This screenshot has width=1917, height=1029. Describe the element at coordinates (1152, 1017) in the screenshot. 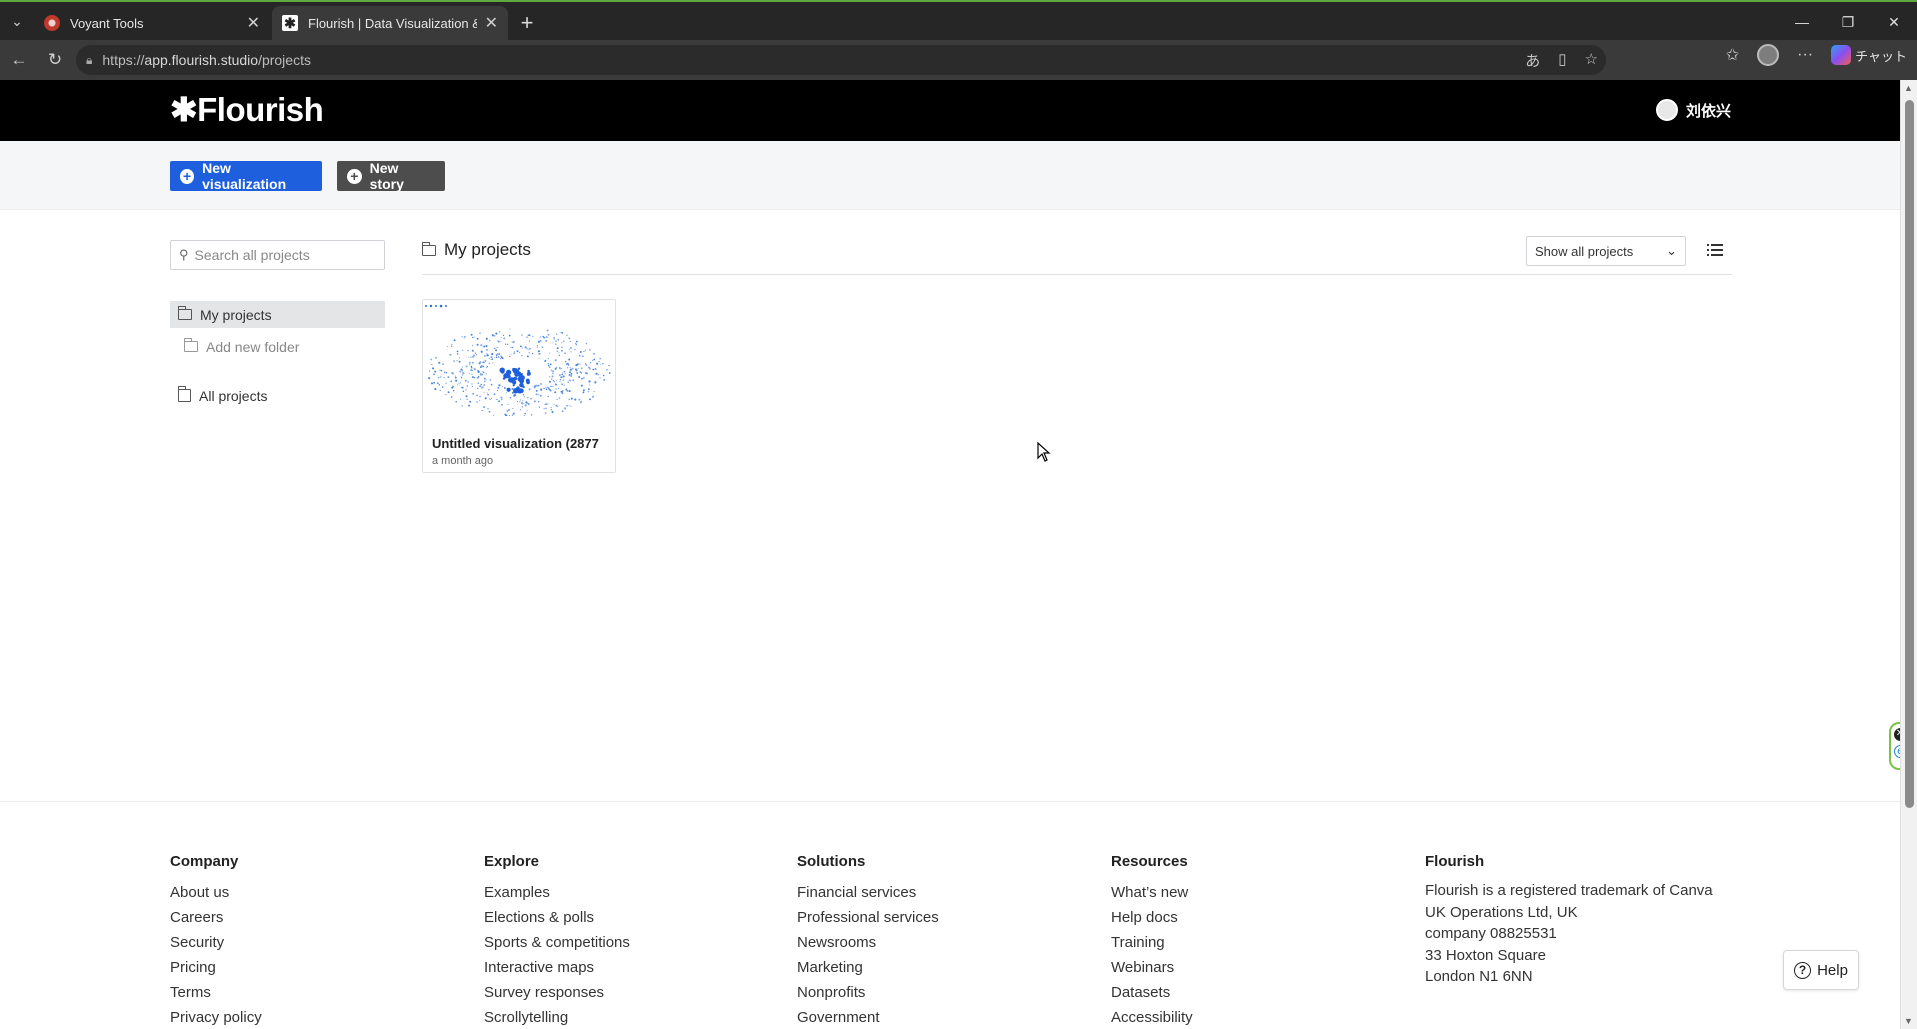

I see `footer-link: Accessibility` at that location.